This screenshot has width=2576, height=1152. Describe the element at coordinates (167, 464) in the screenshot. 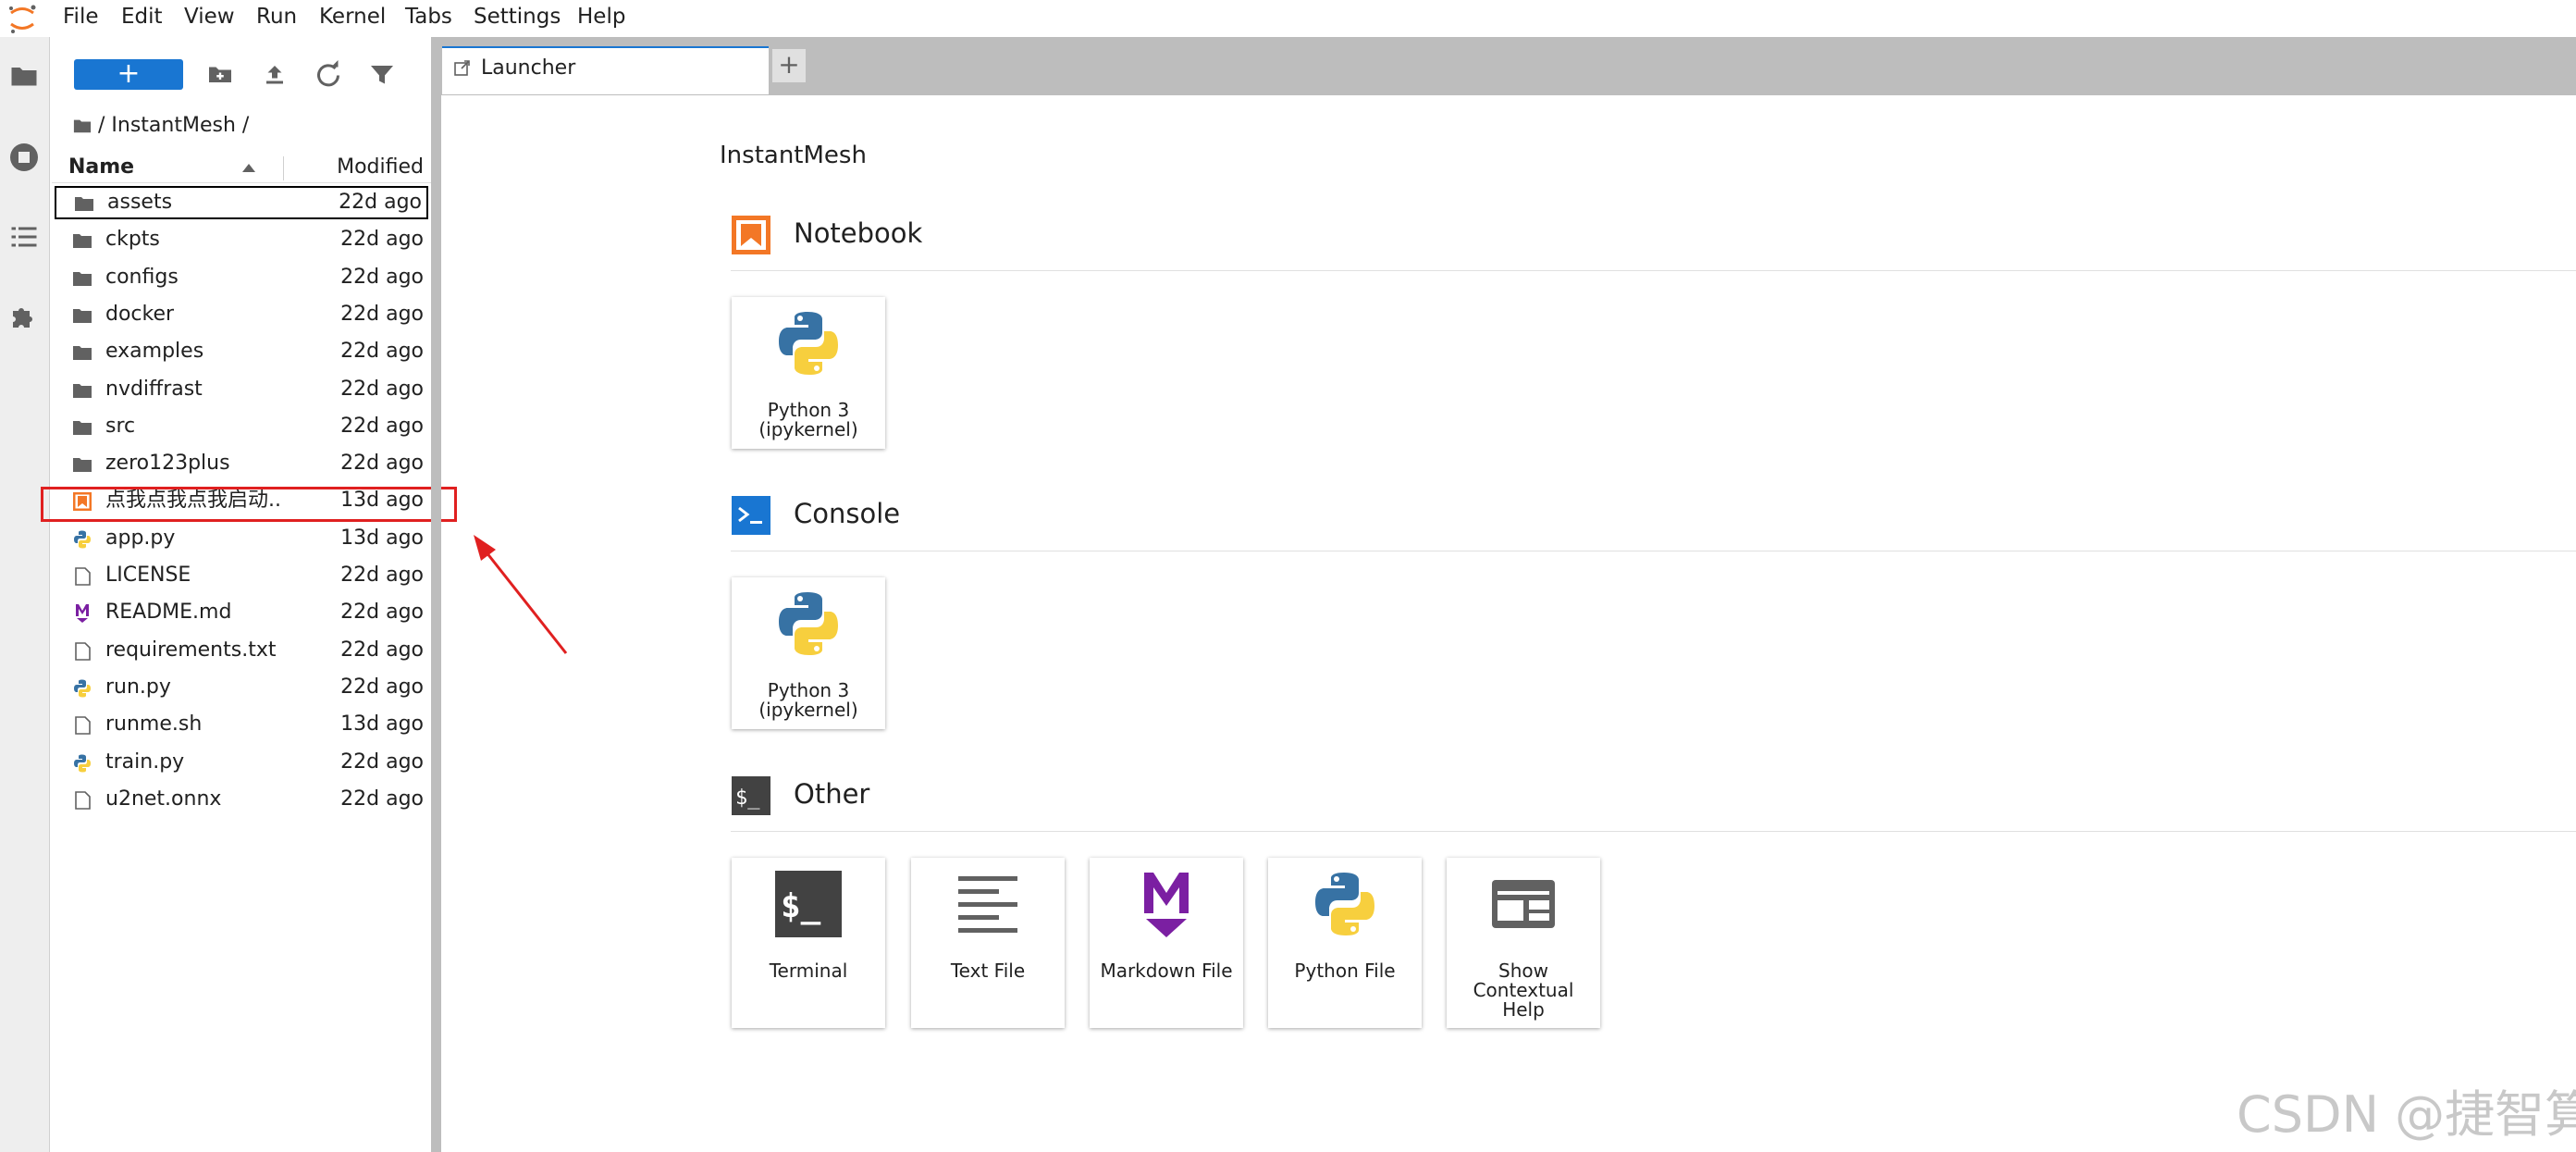

I see `file-name: zero123plus` at that location.